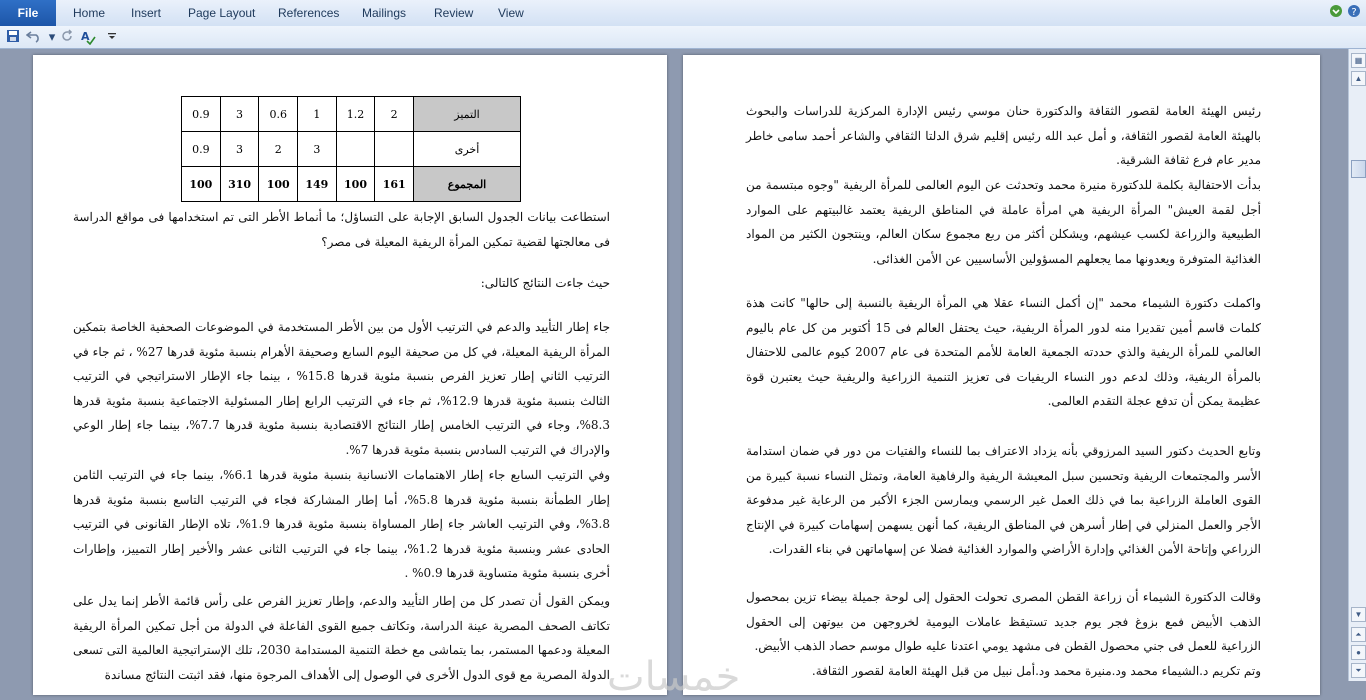 The image size is (1366, 700). Describe the element at coordinates (384, 13) in the screenshot. I see `tab-mailings: Mailings` at that location.